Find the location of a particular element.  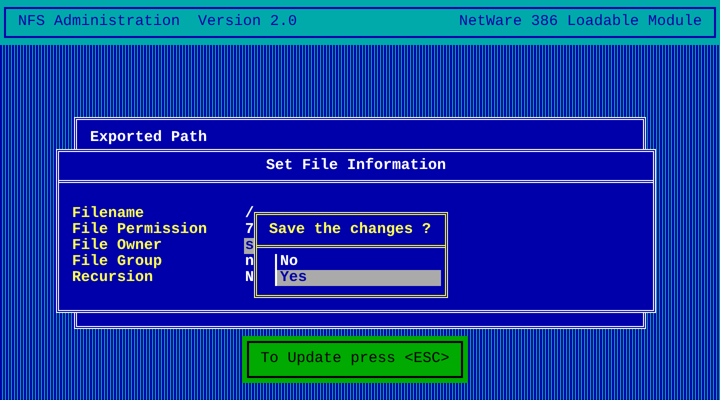

field-value: n is located at coordinates (250, 262).